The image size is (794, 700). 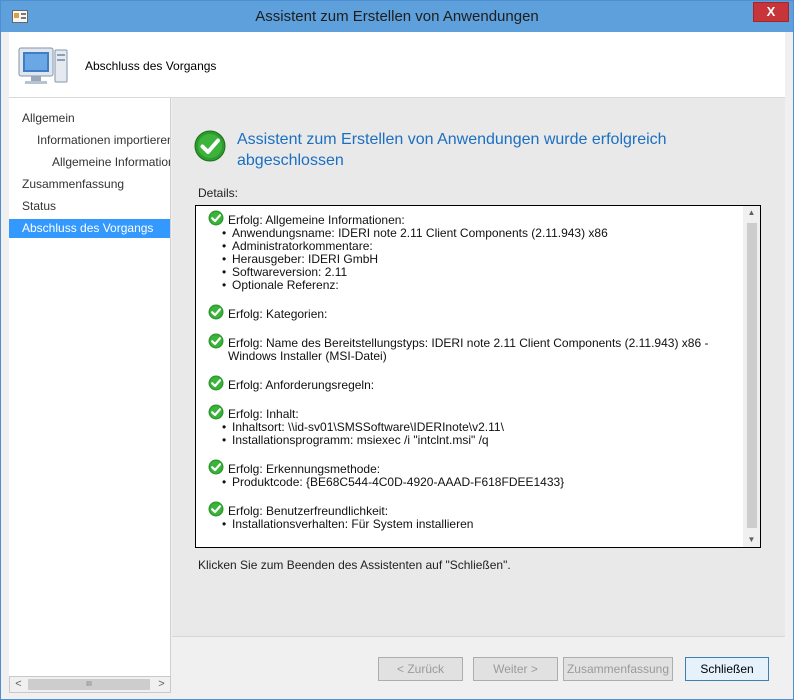 I want to click on details-entry-line-text: Softwareversion: 2.11, so click(x=290, y=272).